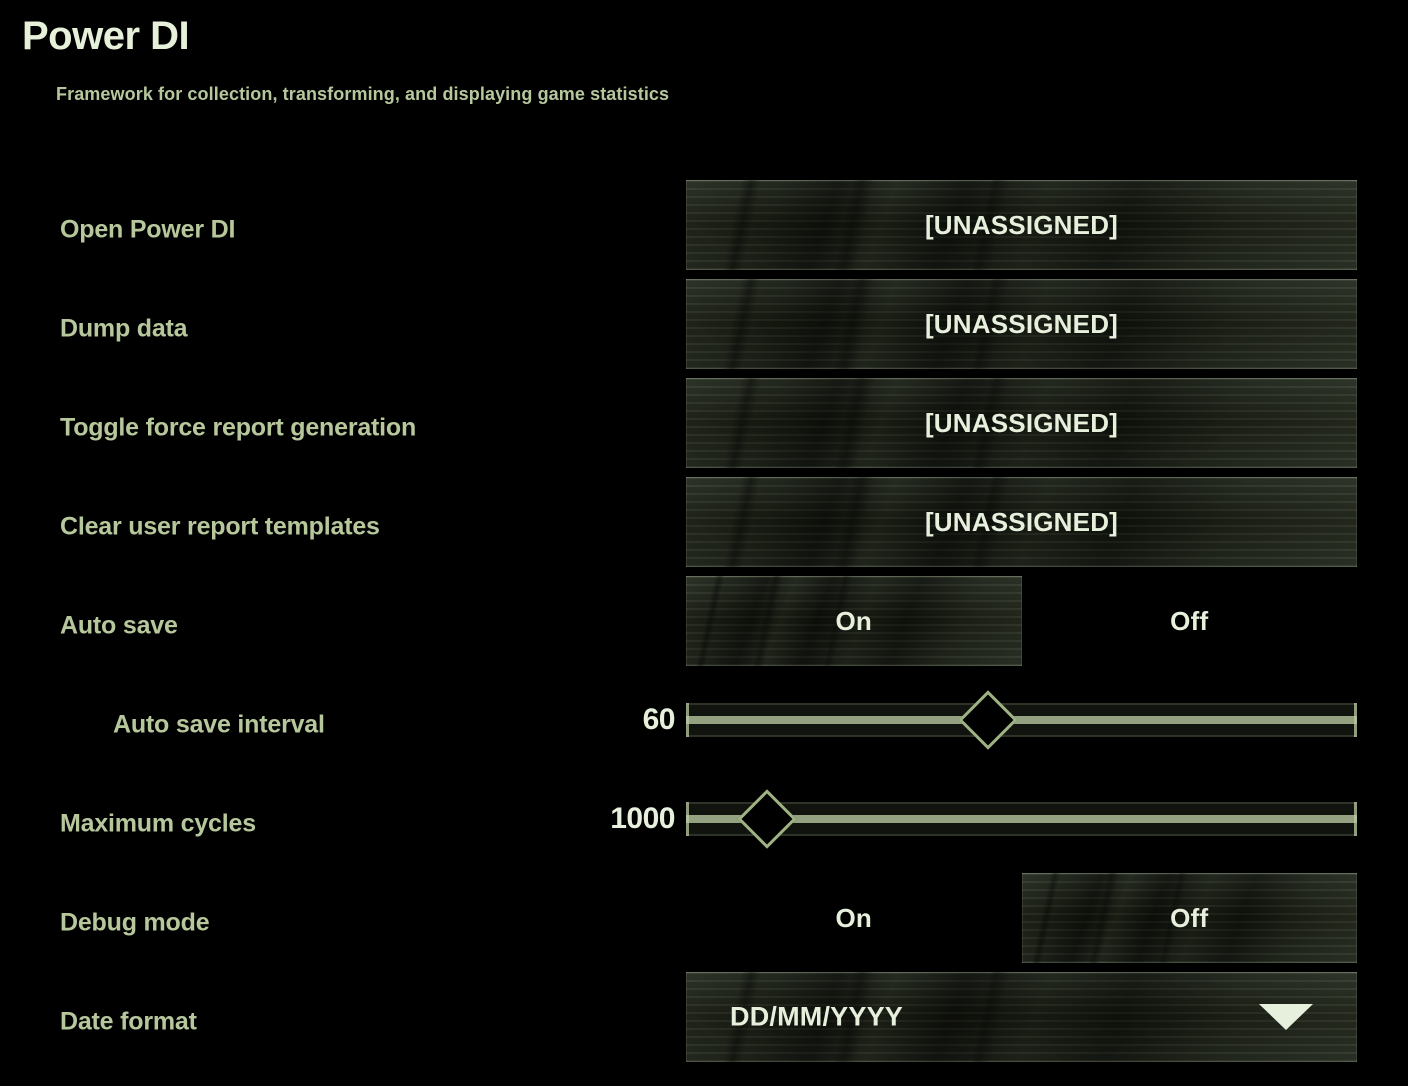 The image size is (1408, 1086). I want to click on row-label: Open Power DI, so click(148, 229).